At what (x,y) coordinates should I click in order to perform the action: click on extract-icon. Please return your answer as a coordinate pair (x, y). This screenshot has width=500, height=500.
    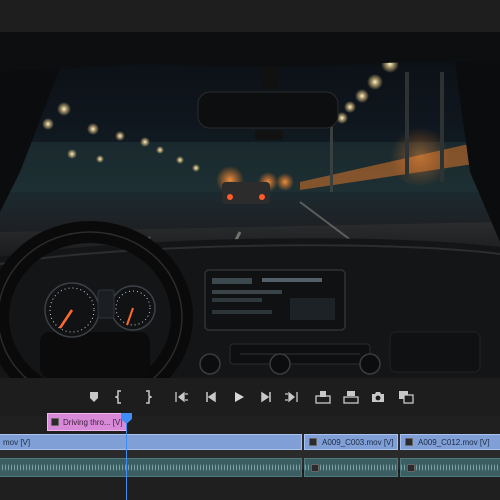
    Looking at the image, I should click on (351, 397).